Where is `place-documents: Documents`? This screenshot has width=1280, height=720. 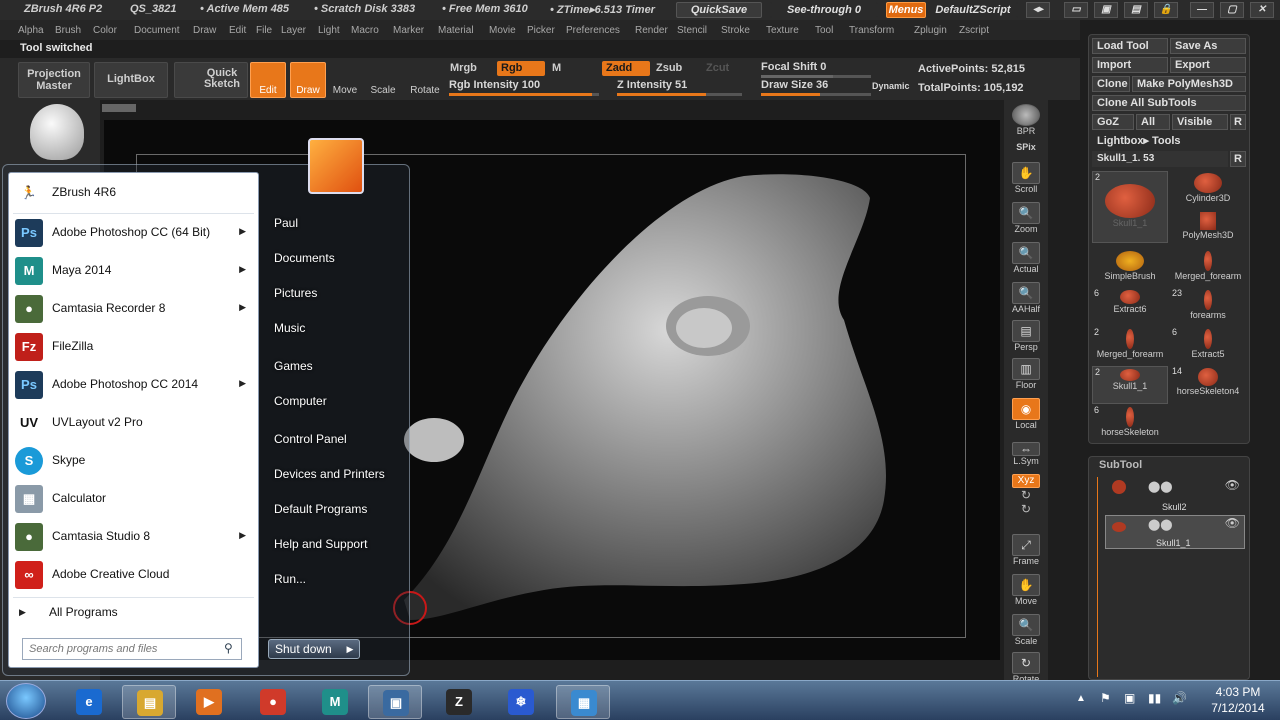 place-documents: Documents is located at coordinates (304, 258).